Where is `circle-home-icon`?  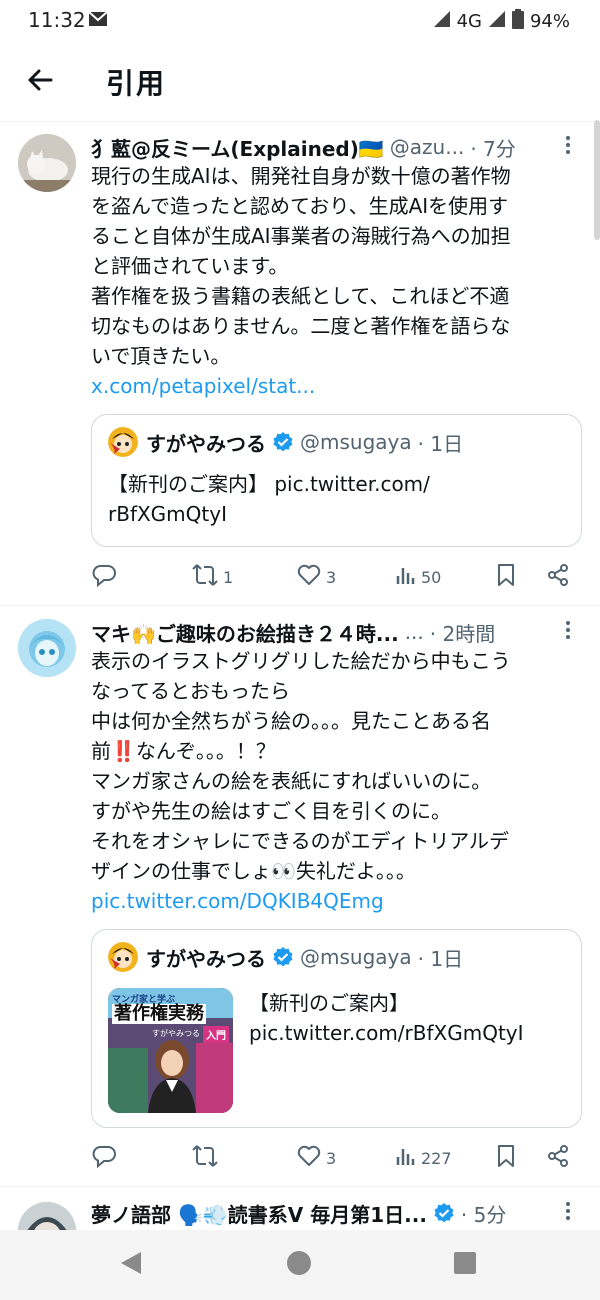
circle-home-icon is located at coordinates (299, 1265).